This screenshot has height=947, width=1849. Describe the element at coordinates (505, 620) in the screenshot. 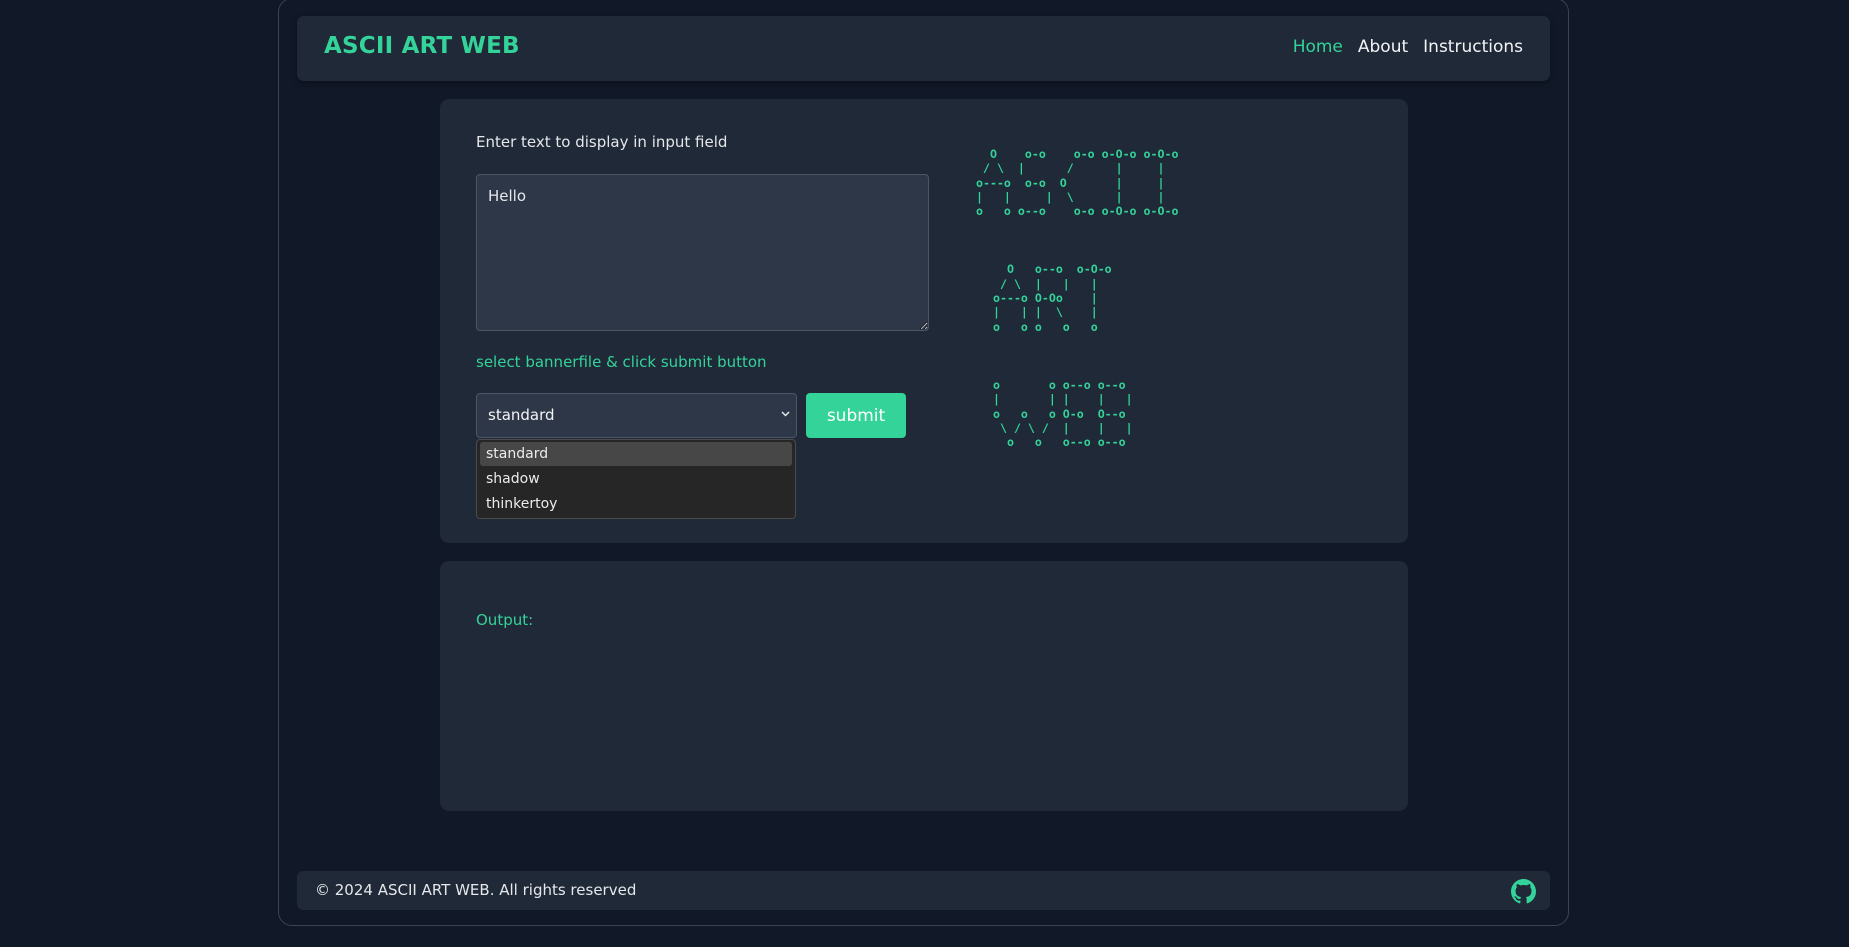

I see `output-label: Output:` at that location.